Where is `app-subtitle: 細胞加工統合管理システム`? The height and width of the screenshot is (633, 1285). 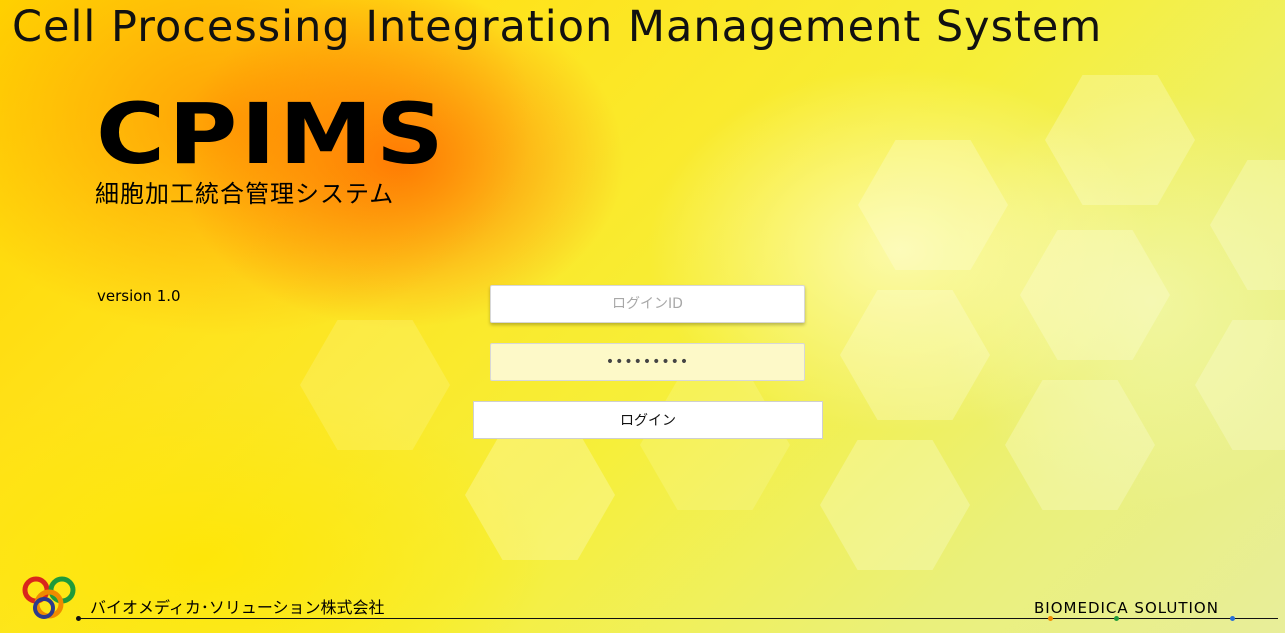 app-subtitle: 細胞加工統合管理システム is located at coordinates (245, 194).